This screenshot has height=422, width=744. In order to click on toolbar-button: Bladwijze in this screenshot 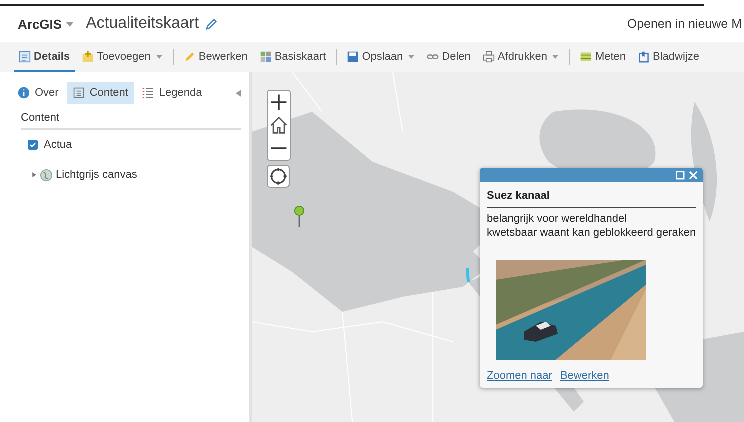, I will do `click(668, 57)`.